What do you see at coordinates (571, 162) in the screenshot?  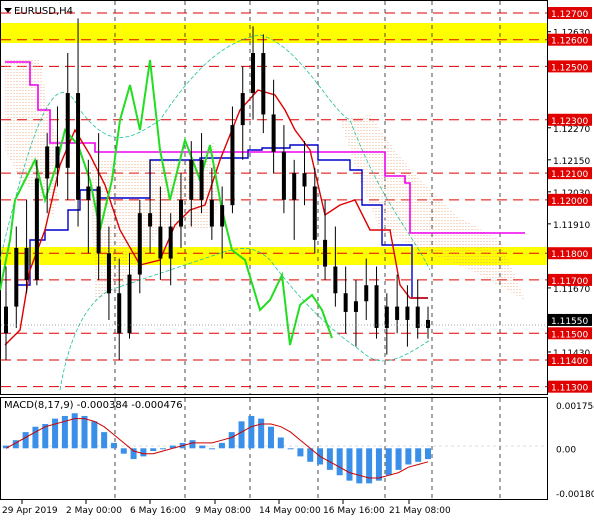 I see `price-tick-label: 1.12150` at bounding box center [571, 162].